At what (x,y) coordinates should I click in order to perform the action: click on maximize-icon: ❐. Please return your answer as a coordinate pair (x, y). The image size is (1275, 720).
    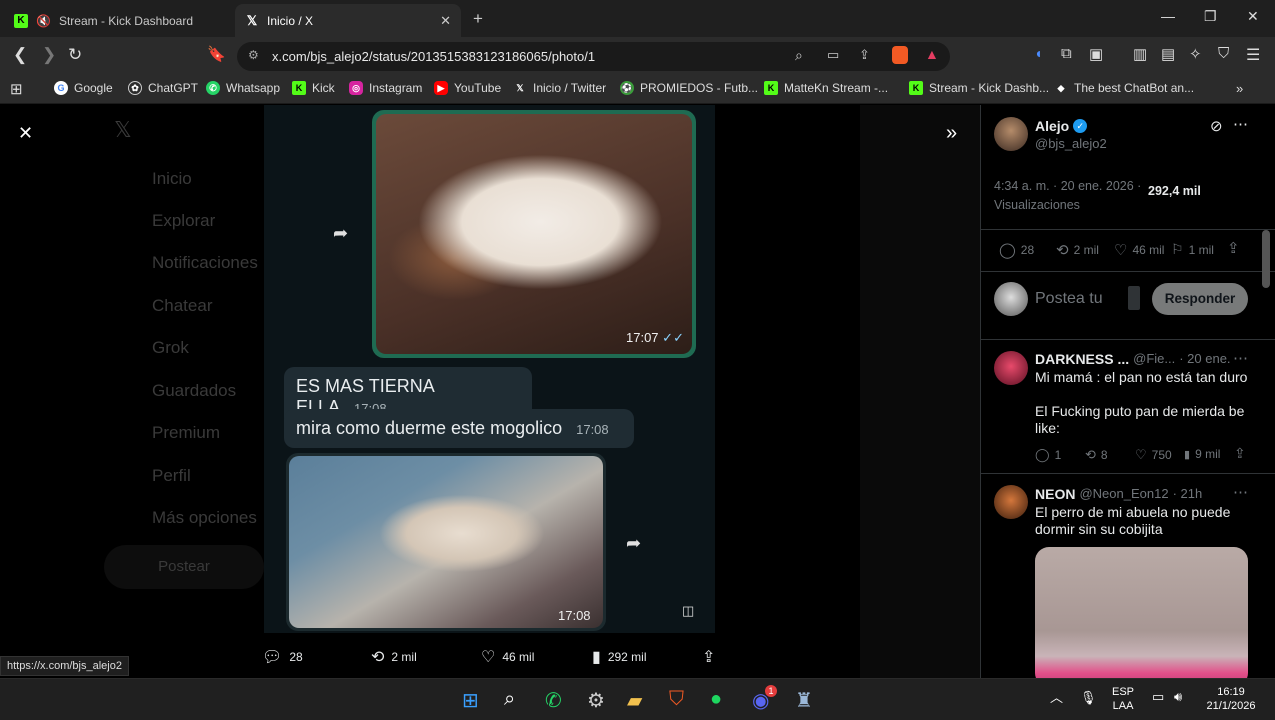
    Looking at the image, I should click on (1210, 16).